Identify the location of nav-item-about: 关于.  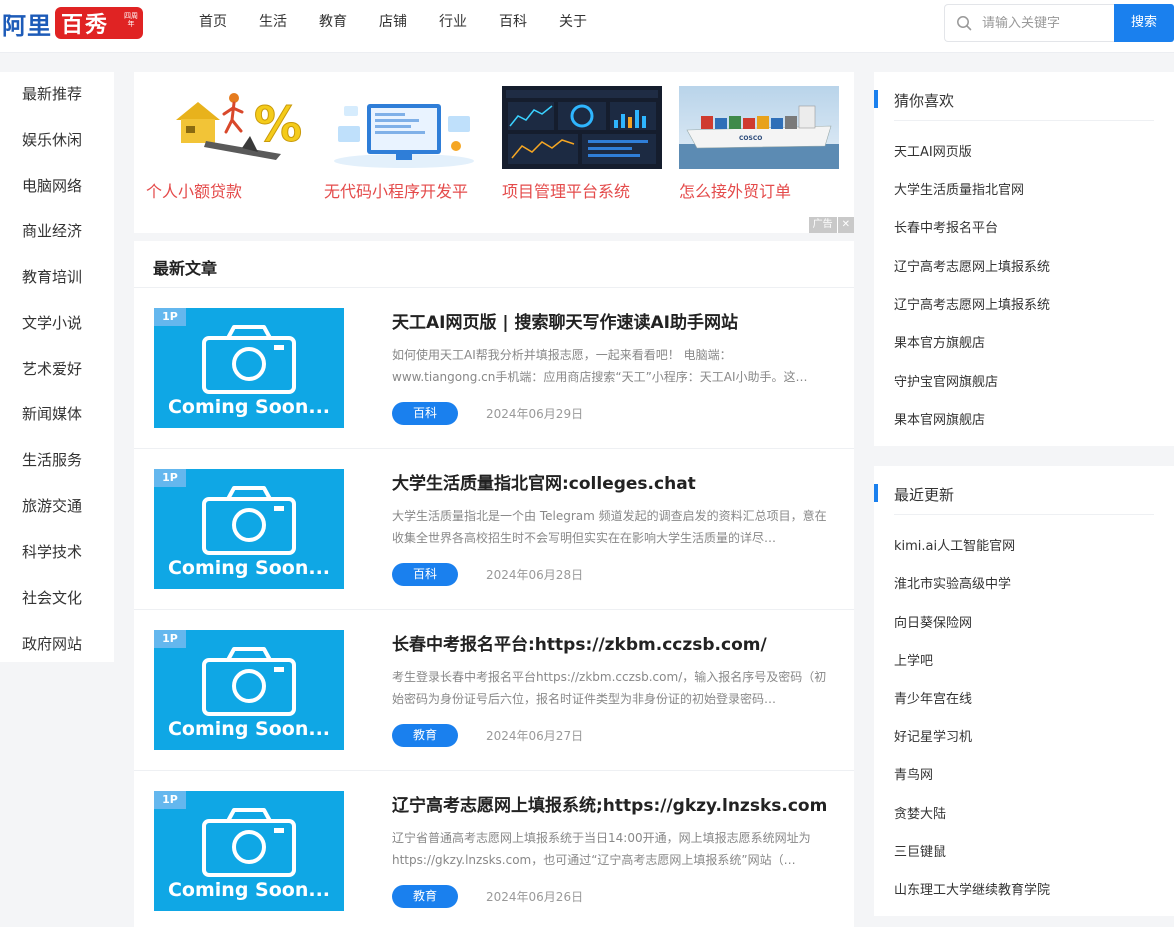
(573, 22).